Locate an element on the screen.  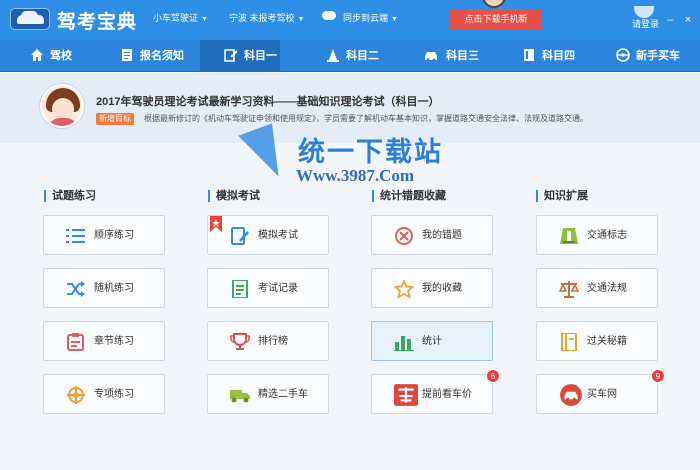
chapter-practice-button: 章节练习 is located at coordinates (104, 341).